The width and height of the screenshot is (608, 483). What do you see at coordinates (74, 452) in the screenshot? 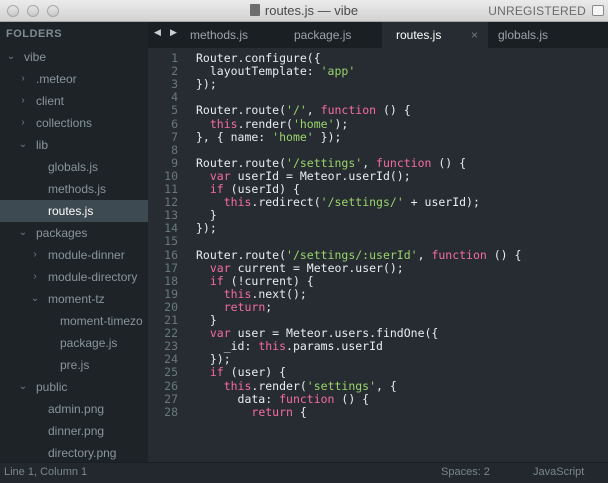
I see `tree-item: directory.png` at bounding box center [74, 452].